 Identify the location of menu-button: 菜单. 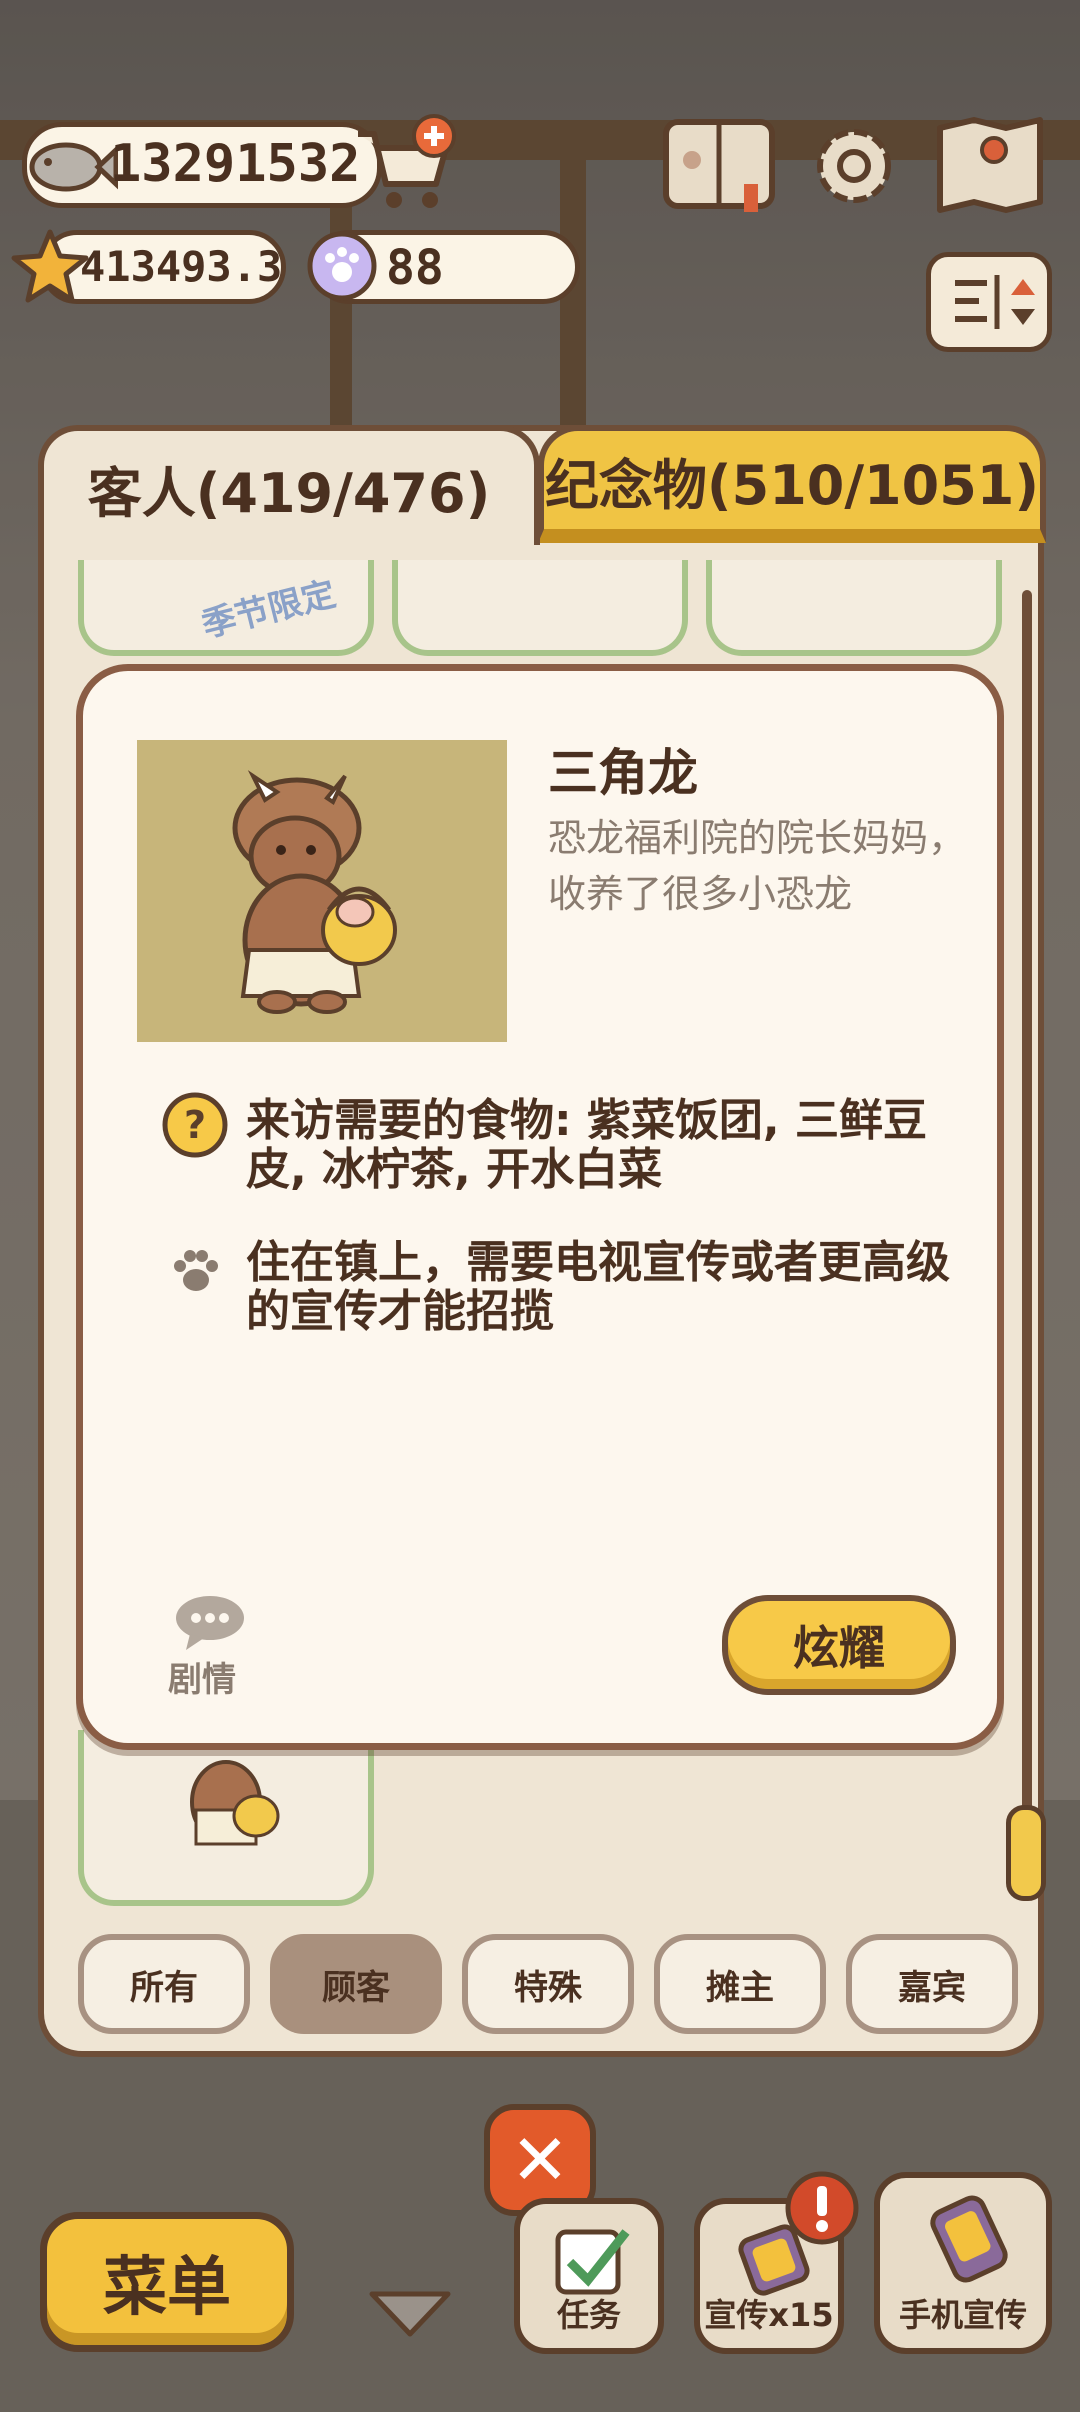
(167, 2282).